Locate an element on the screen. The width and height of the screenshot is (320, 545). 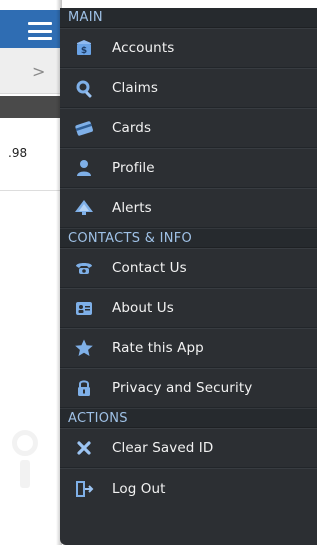
claims-icon is located at coordinates (84, 88).